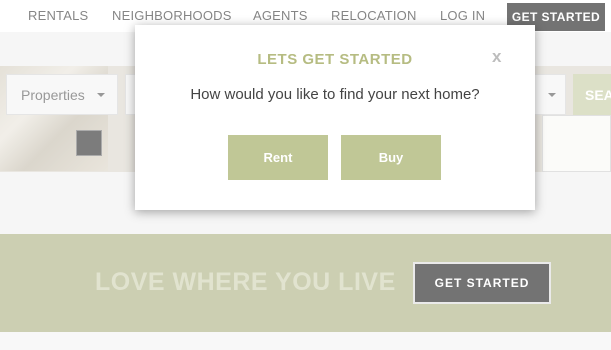 This screenshot has height=350, width=611. What do you see at coordinates (278, 157) in the screenshot?
I see `rent-button: Rent` at bounding box center [278, 157].